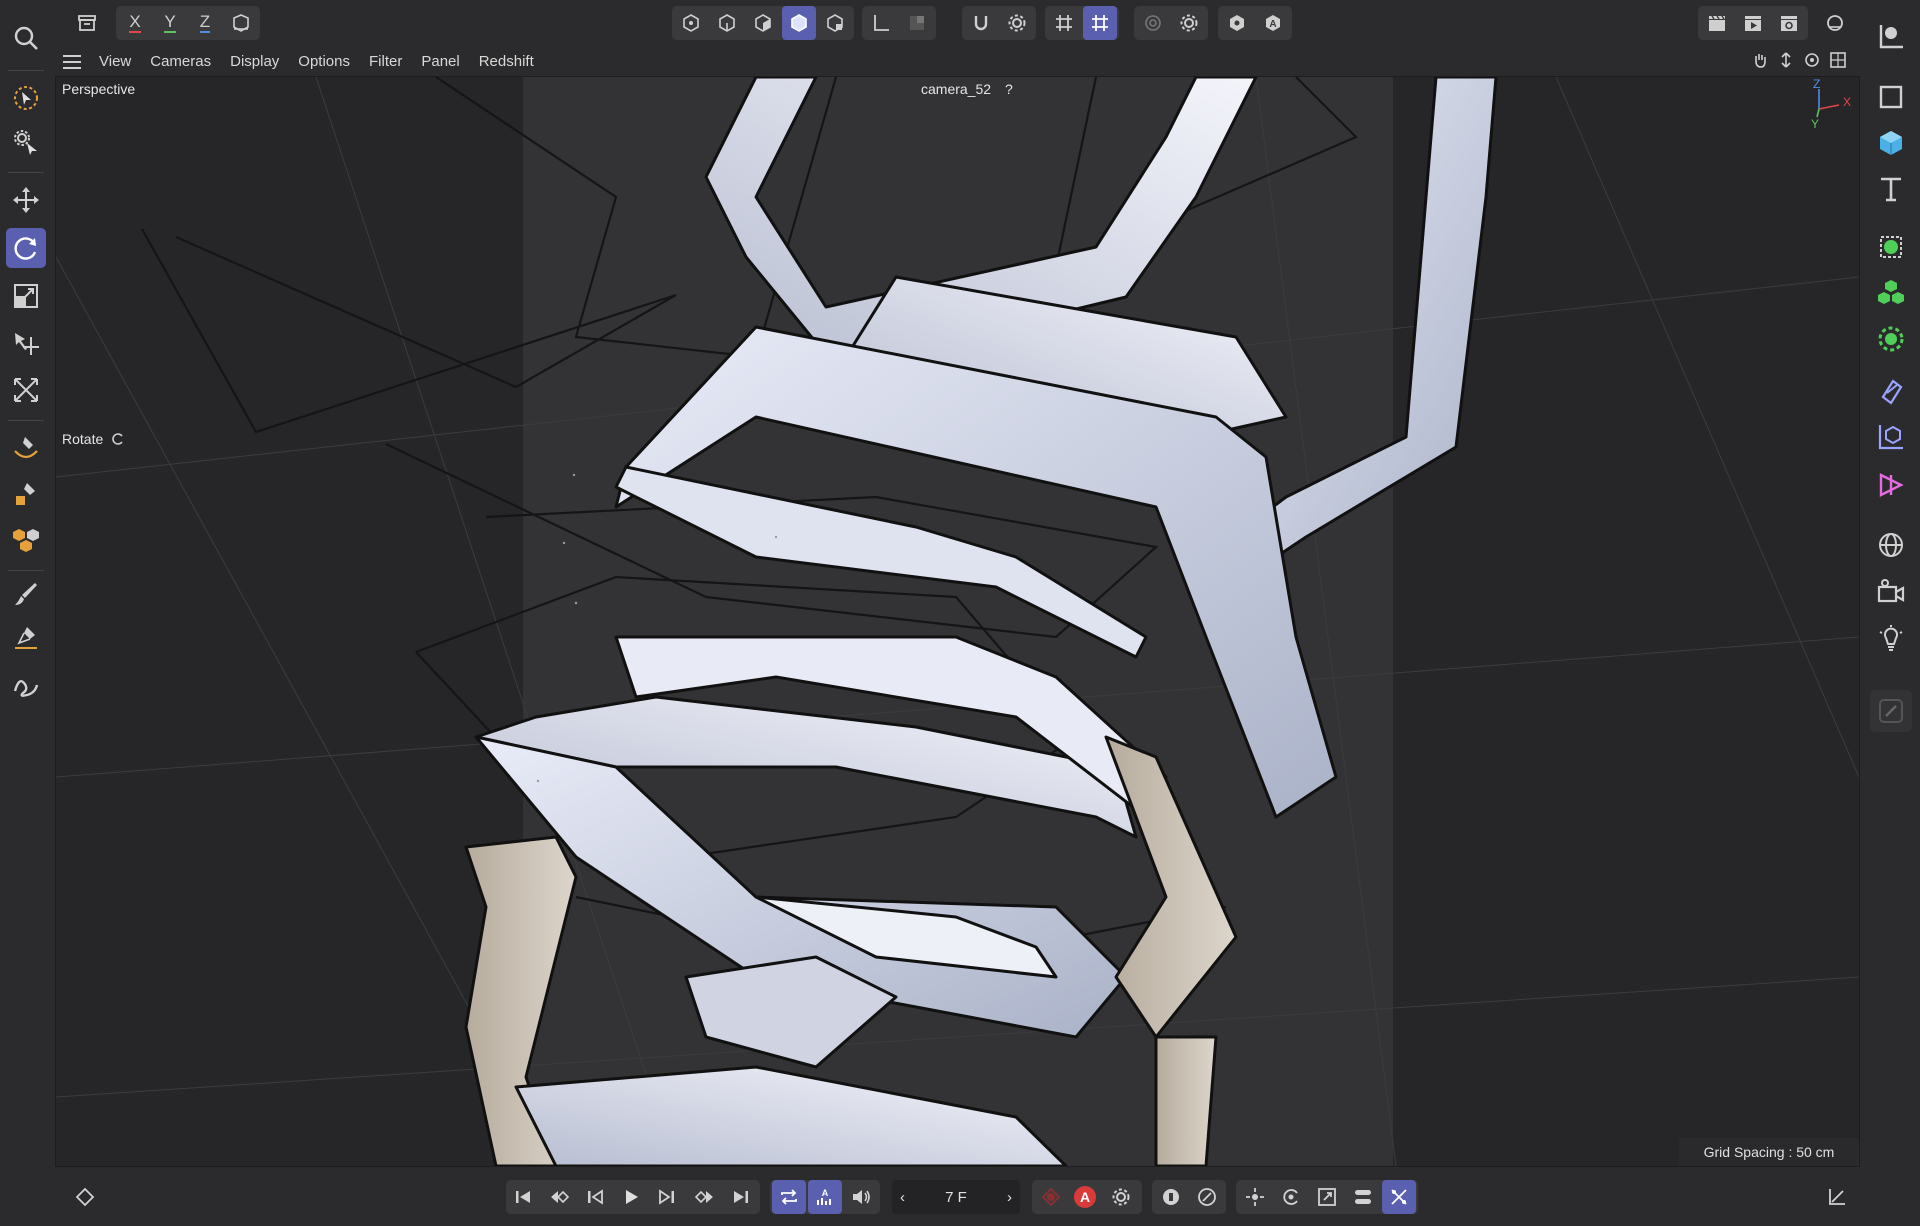  What do you see at coordinates (26, 594) in the screenshot?
I see `brush-tool-button` at bounding box center [26, 594].